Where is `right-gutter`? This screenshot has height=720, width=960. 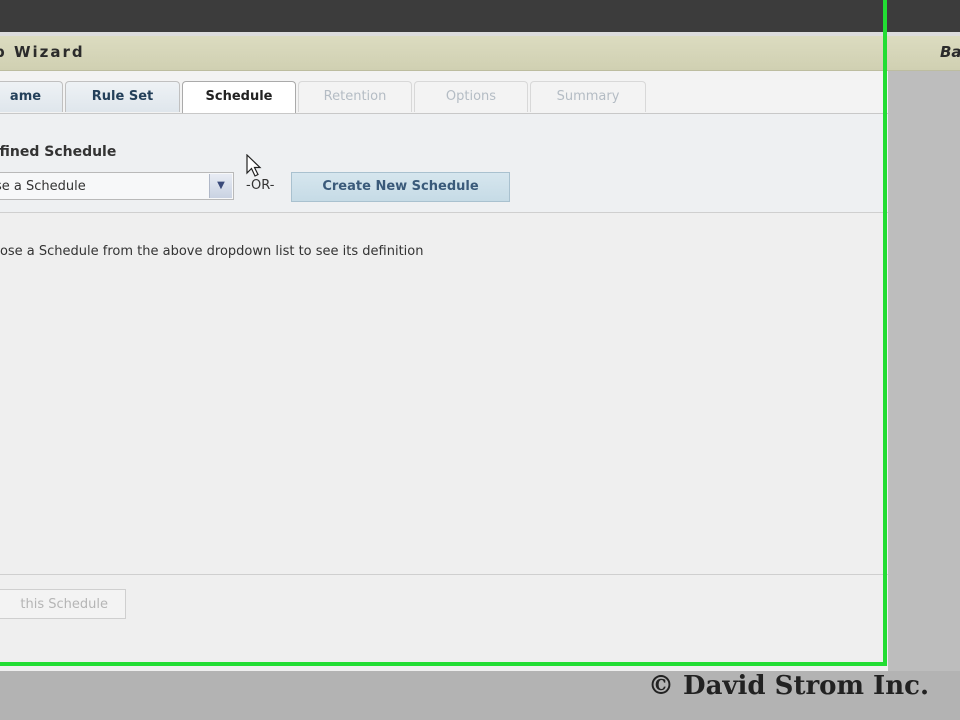 right-gutter is located at coordinates (924, 371).